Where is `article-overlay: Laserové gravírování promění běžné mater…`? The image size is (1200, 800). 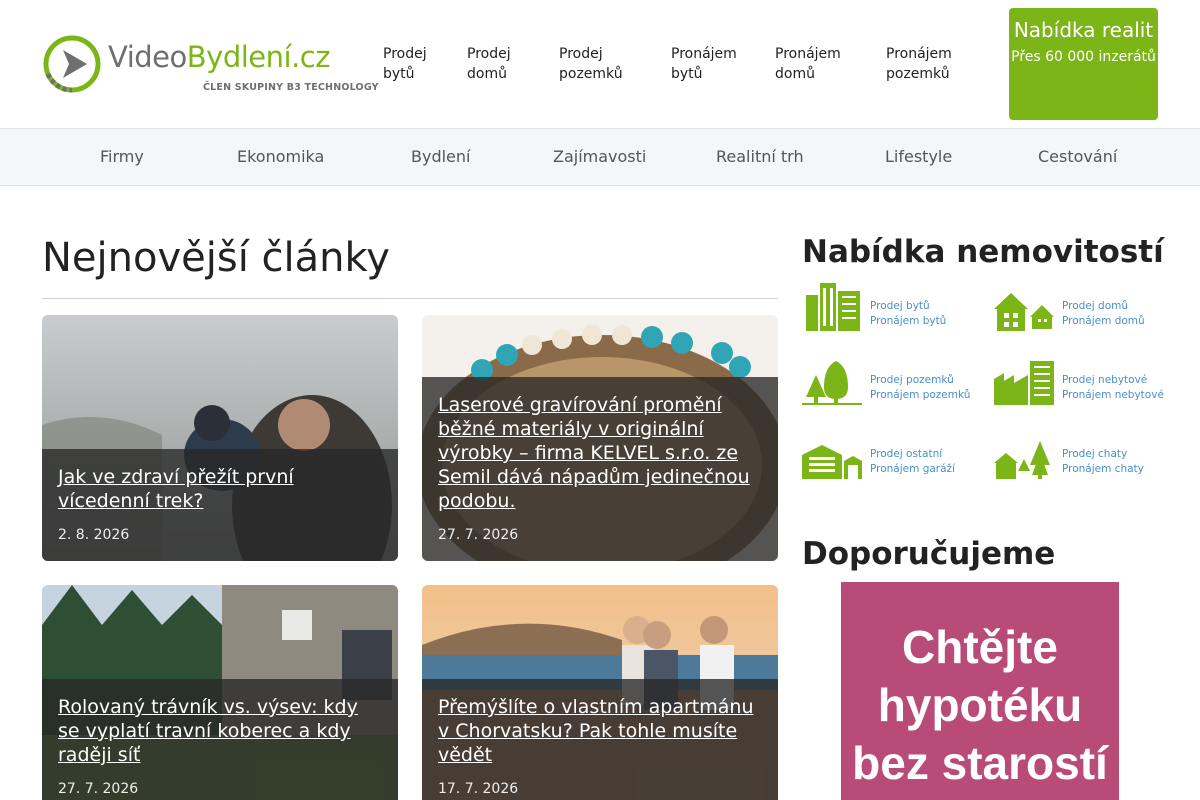
article-overlay: Laserové gravírování promění běžné mater… is located at coordinates (600, 469).